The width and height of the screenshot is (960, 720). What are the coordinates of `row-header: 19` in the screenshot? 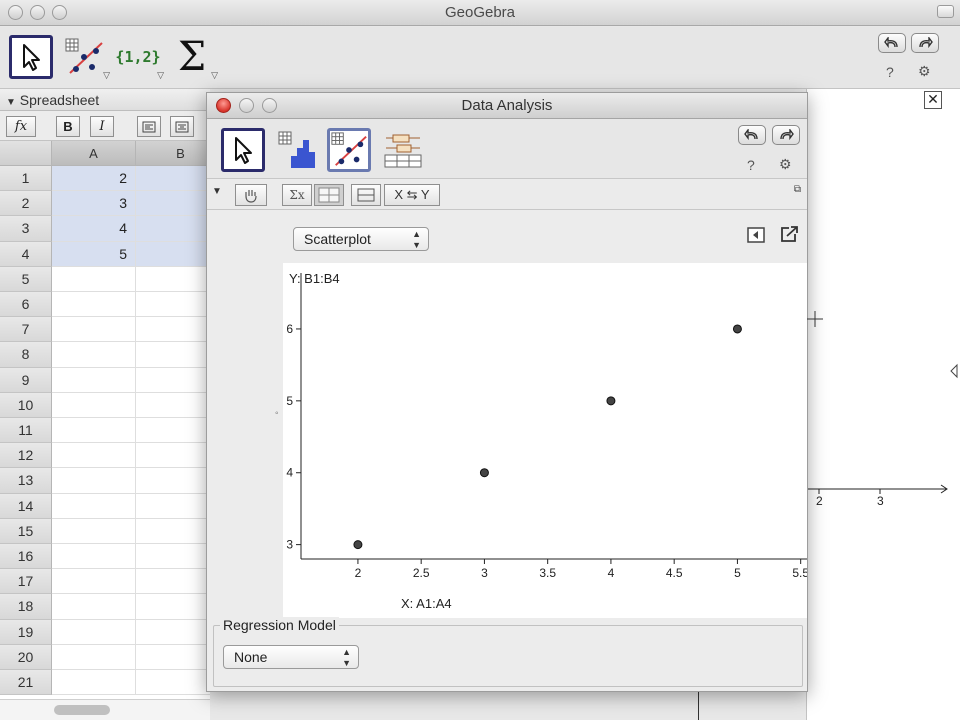 It's located at (26, 632).